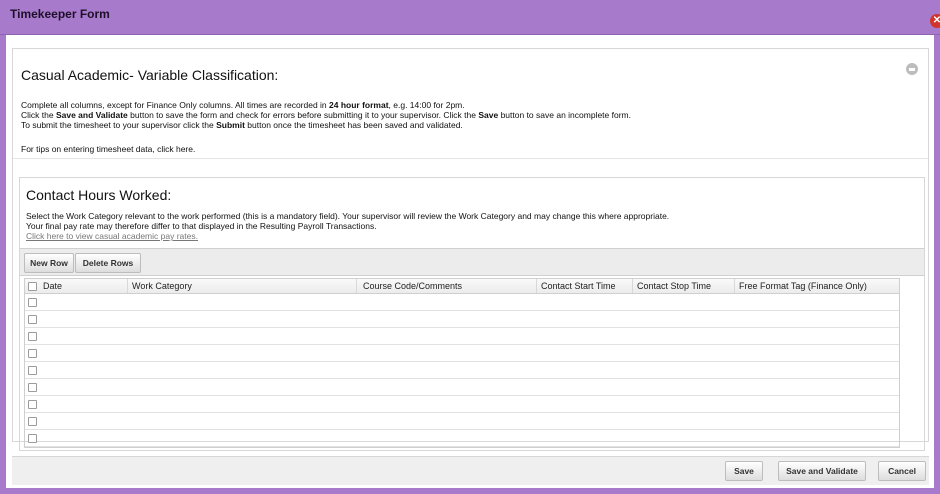 The width and height of the screenshot is (940, 494). What do you see at coordinates (683, 286) in the screenshot?
I see `col-stop-time: Contact Stop Time` at bounding box center [683, 286].